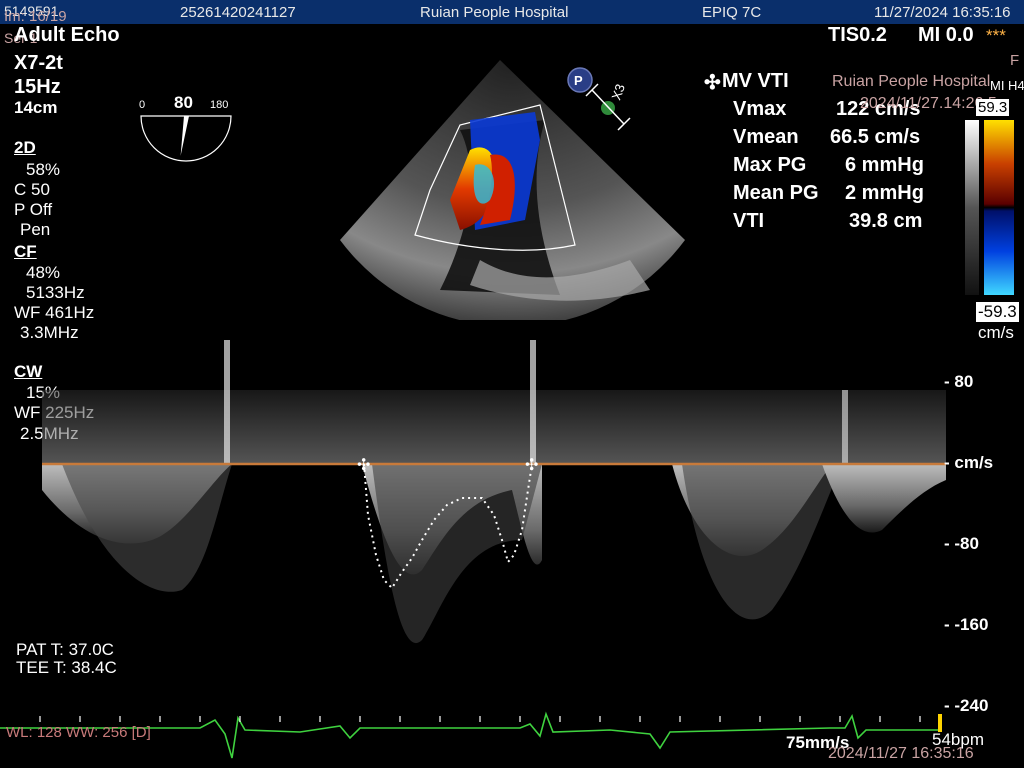 The image size is (1024, 768). I want to click on color-bar-unit: cm/s, so click(996, 332).